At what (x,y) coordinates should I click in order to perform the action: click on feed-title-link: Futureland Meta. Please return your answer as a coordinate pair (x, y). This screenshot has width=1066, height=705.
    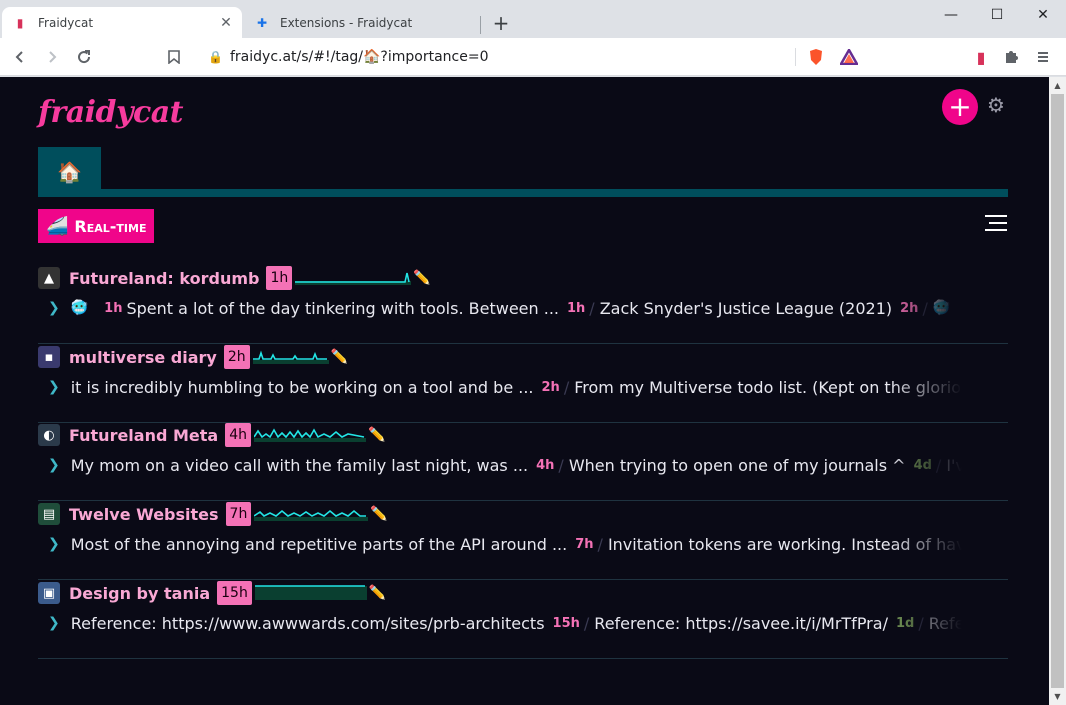
    Looking at the image, I should click on (143, 435).